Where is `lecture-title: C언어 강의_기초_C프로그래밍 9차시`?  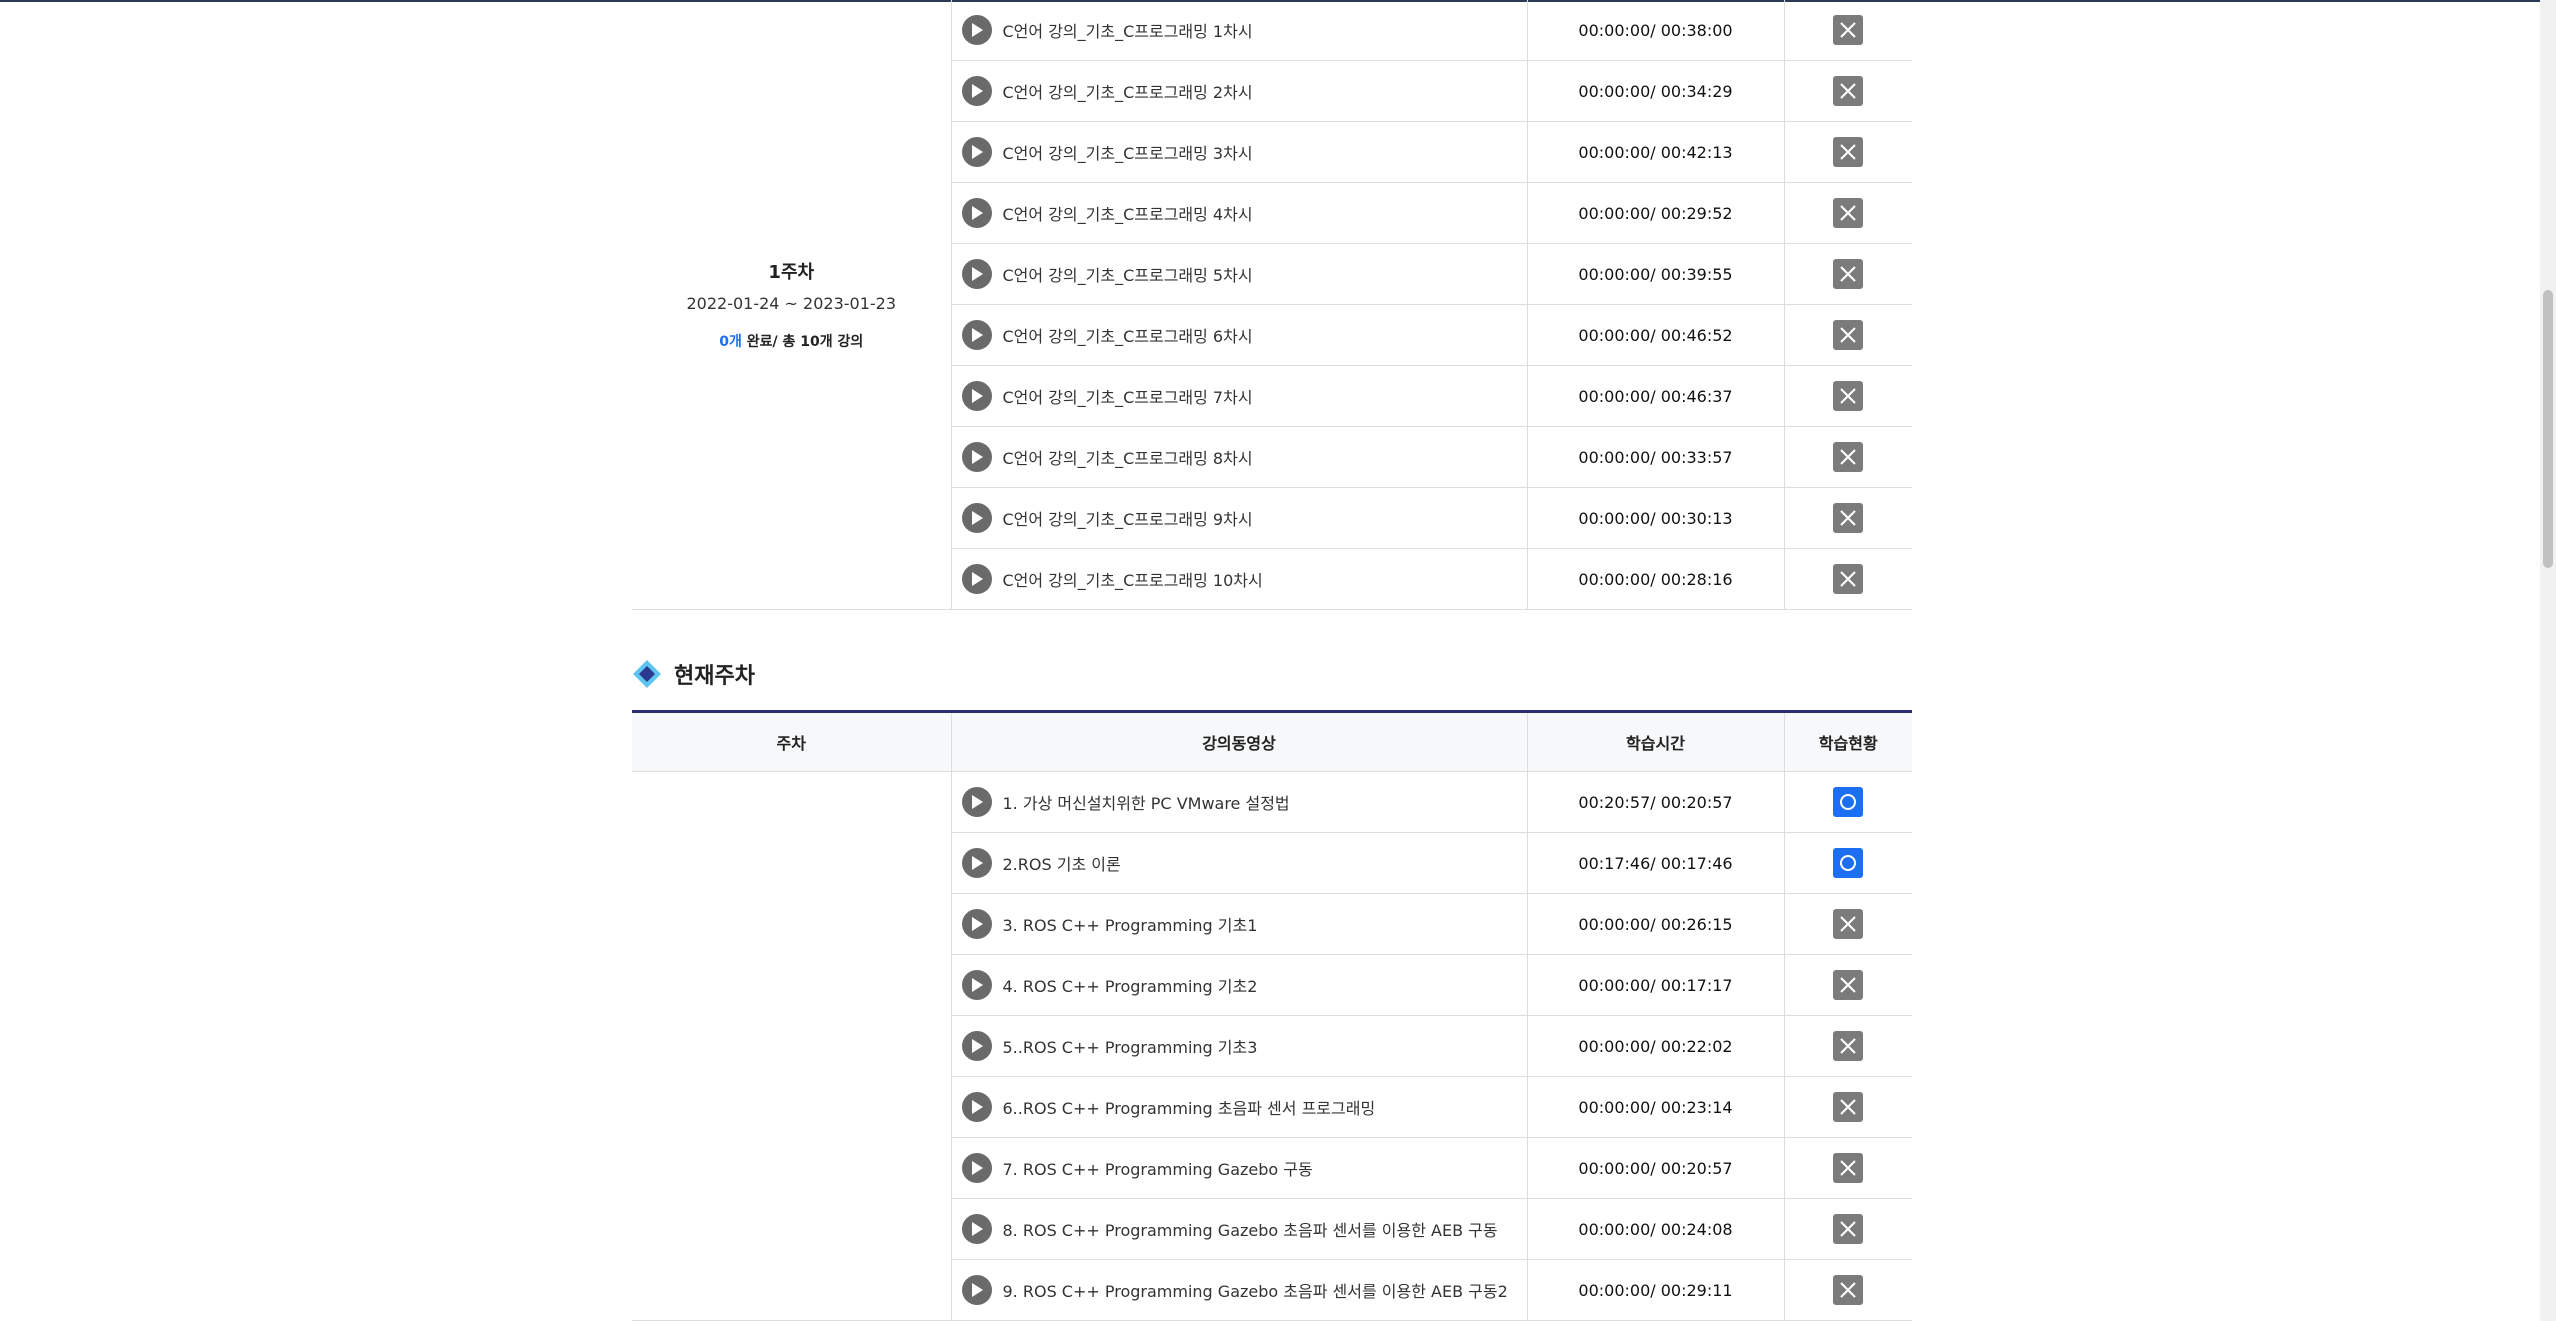
lecture-title: C언어 강의_기초_C프로그래밍 9차시 is located at coordinates (1128, 518).